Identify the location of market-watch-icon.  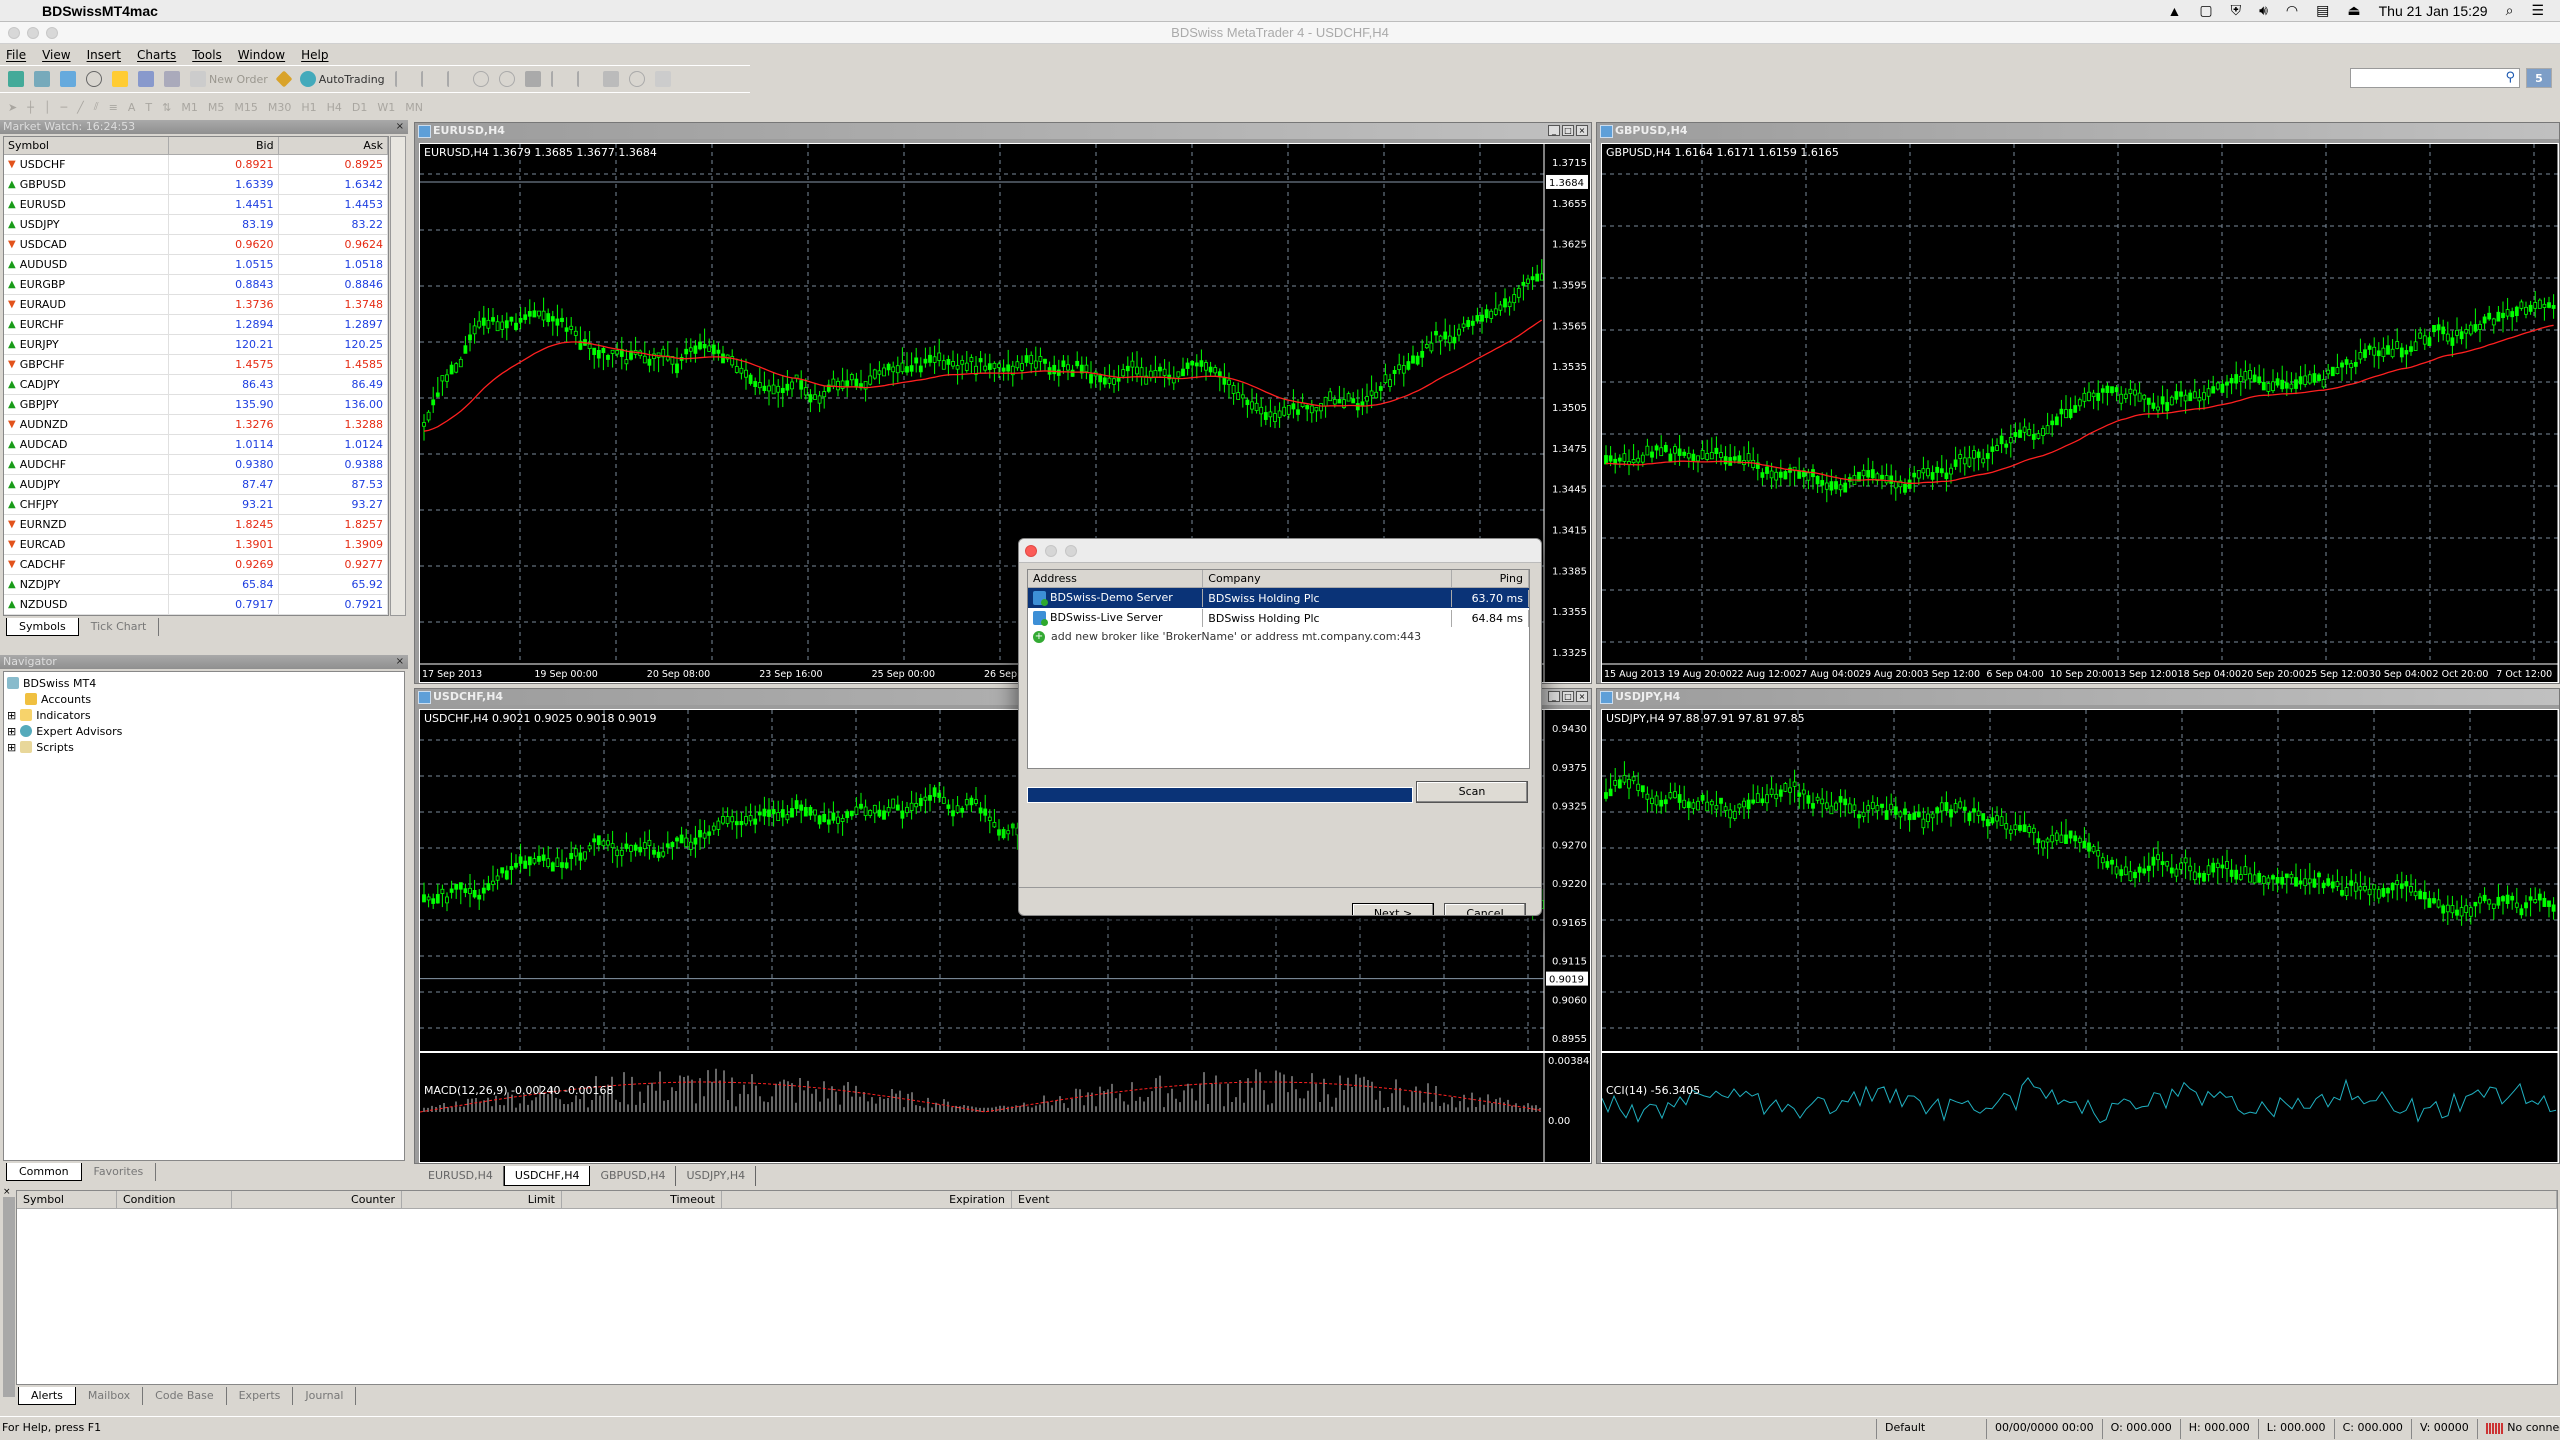
(68, 79).